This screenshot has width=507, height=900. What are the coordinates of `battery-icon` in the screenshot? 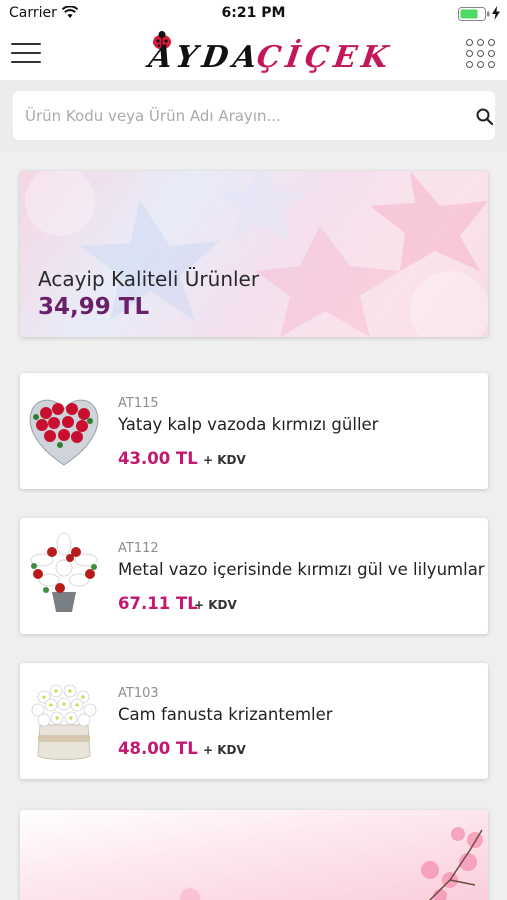 It's located at (474, 14).